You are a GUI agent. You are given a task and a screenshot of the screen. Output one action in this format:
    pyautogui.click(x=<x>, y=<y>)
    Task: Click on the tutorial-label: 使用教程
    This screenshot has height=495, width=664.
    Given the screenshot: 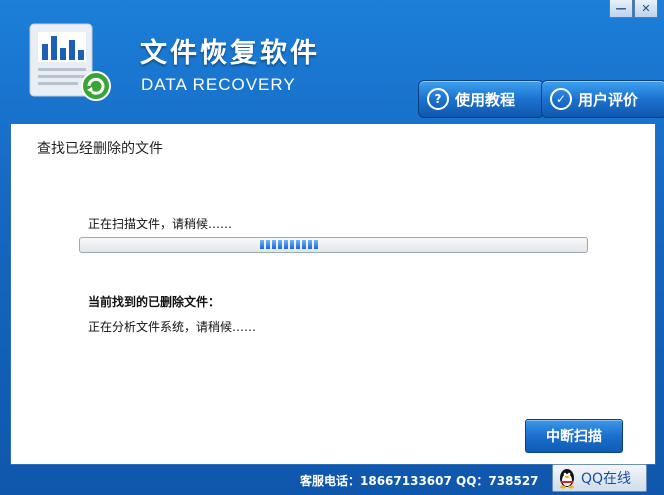 What is the action you would take?
    pyautogui.click(x=485, y=99)
    